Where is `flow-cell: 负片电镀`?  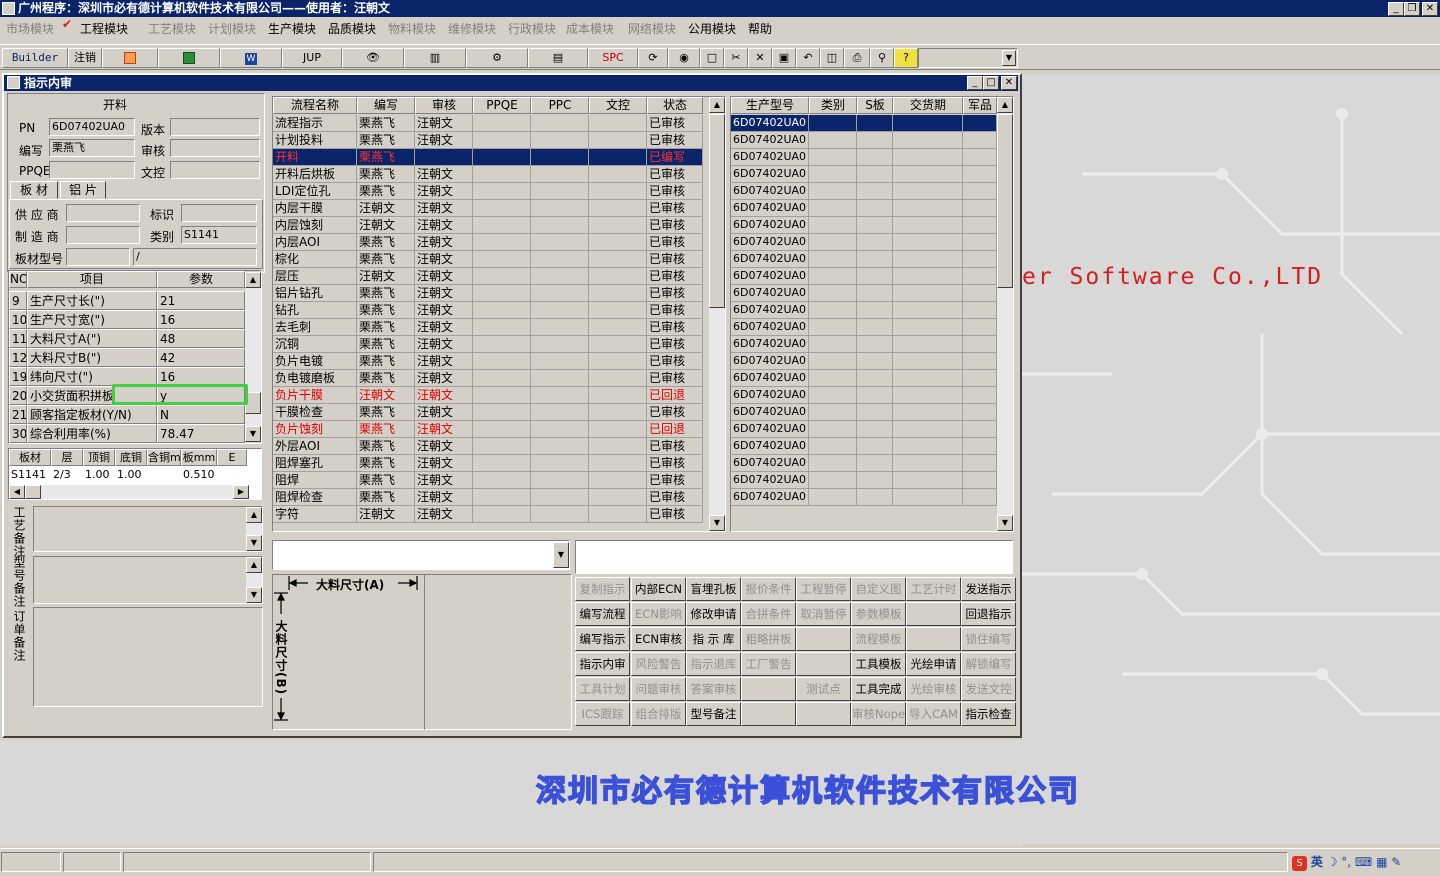
flow-cell: 负片电镀 is located at coordinates (315, 361).